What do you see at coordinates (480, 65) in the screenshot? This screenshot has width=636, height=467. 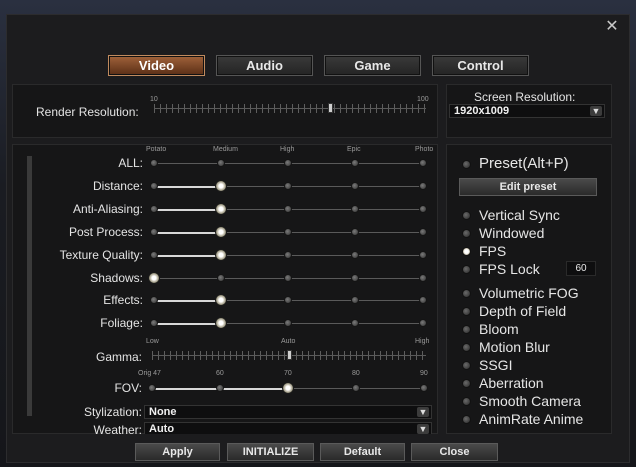 I see `tab-control: Control` at bounding box center [480, 65].